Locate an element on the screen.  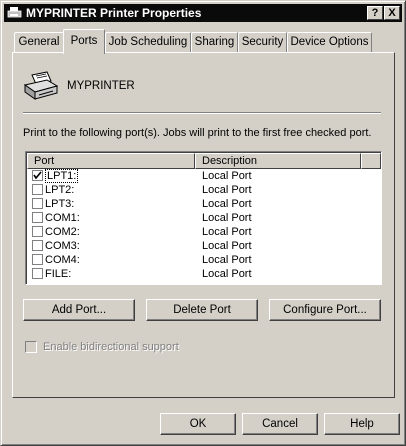
tab-job-scheduling: Job Scheduling is located at coordinates (148, 42).